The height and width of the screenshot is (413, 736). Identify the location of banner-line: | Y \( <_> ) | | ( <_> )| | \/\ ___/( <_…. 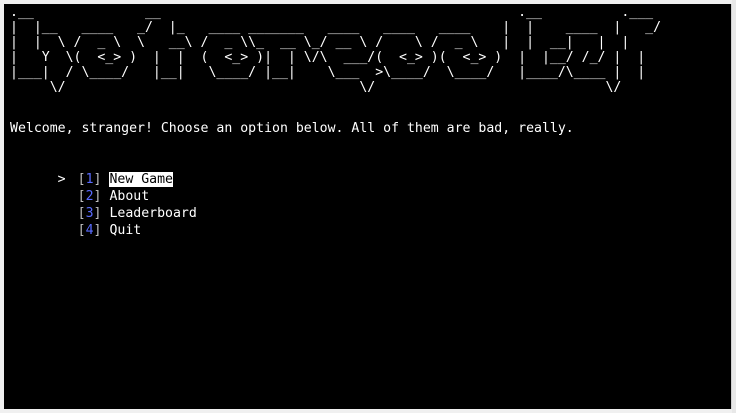
(328, 57).